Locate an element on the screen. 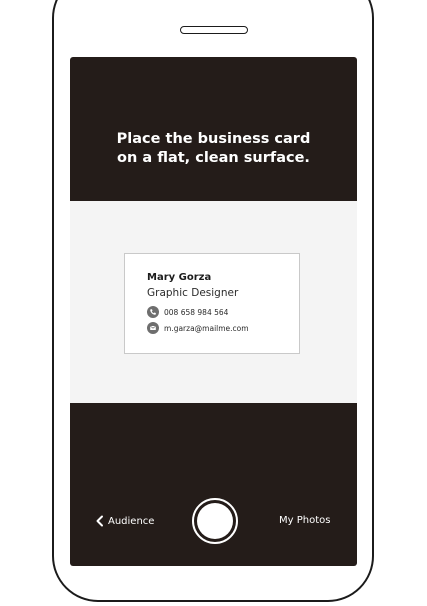 The height and width of the screenshot is (606, 427). camera-bottom-bar: Audience My Photos is located at coordinates (213, 522).